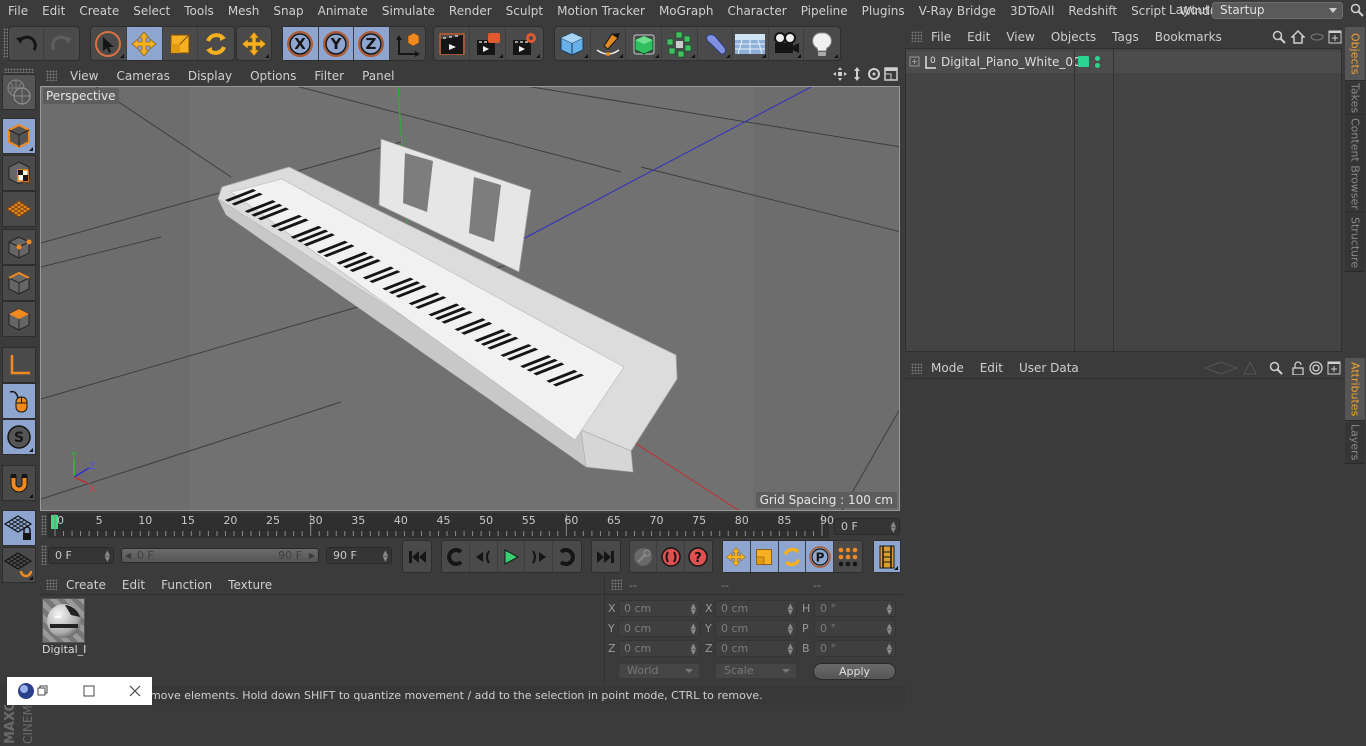  I want to click on step-back-button, so click(484, 556).